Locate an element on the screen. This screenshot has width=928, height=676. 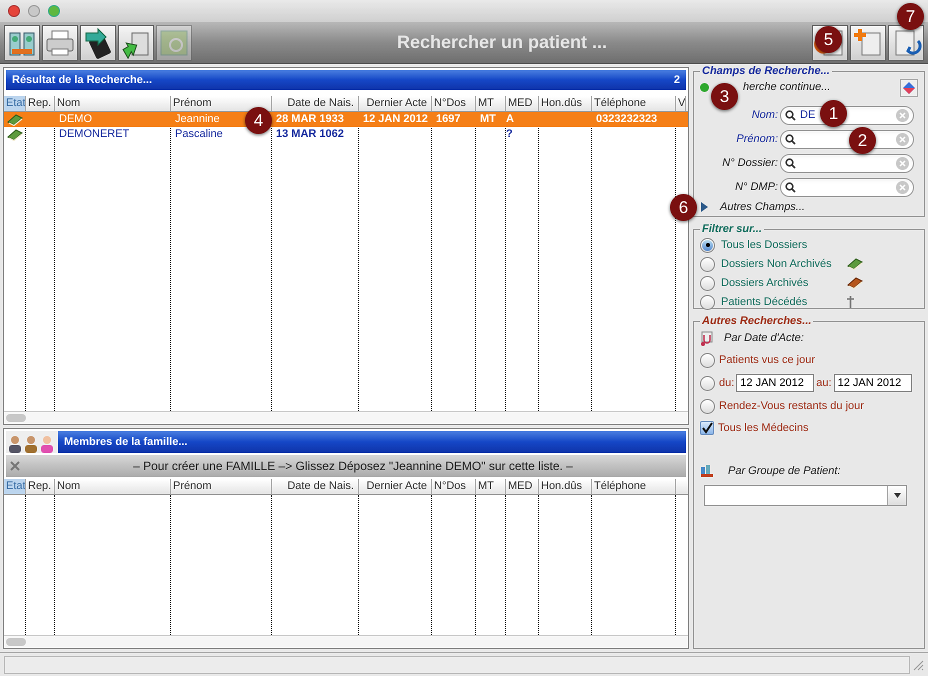
filter-option-label: Dossiers Archivés is located at coordinates (781, 283).